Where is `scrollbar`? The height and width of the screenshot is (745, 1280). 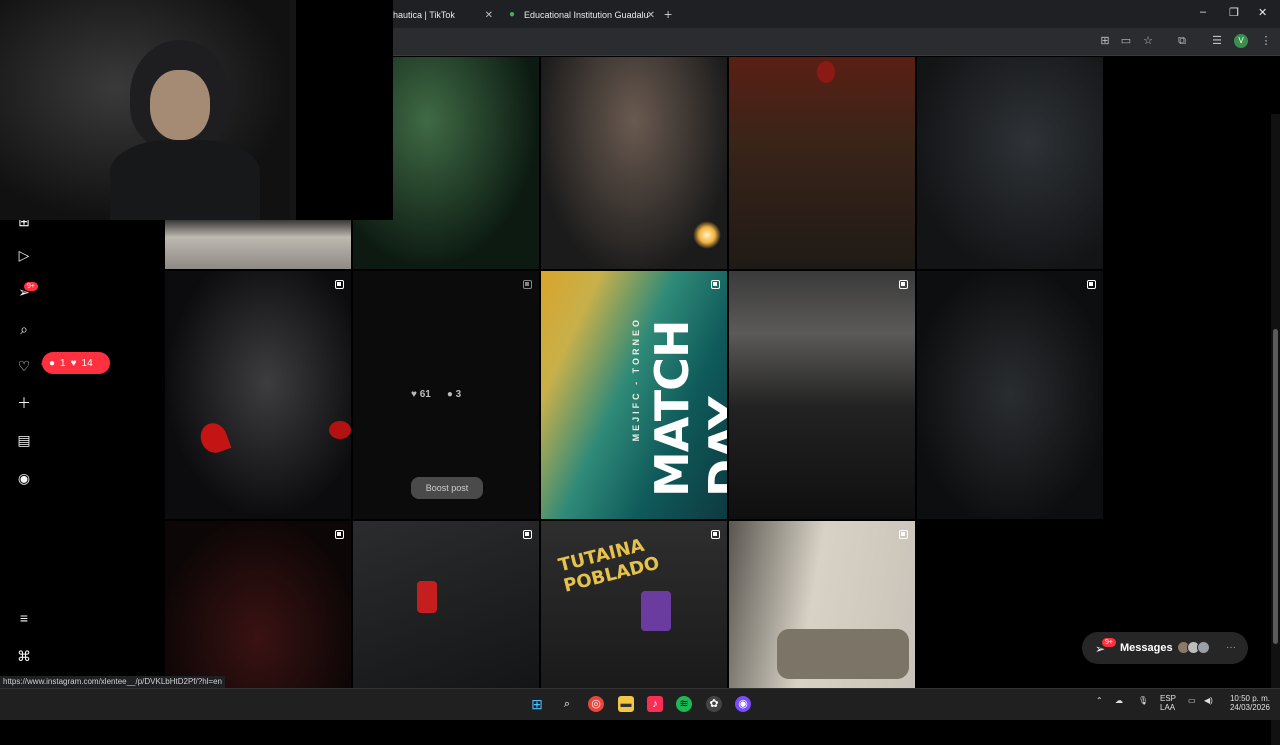 scrollbar is located at coordinates (1275, 429).